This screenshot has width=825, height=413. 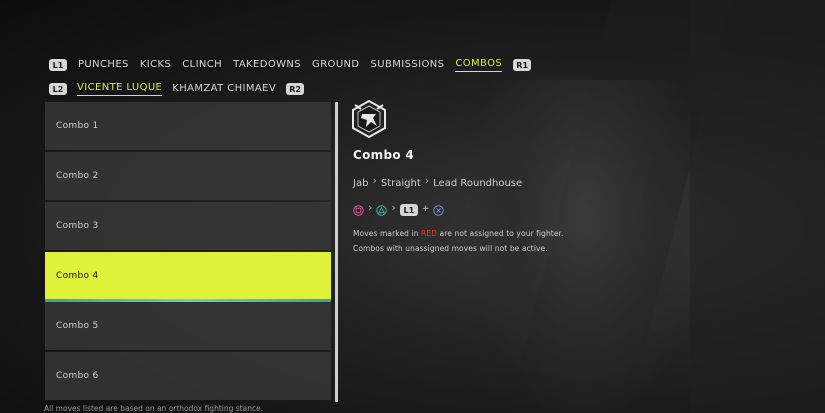 What do you see at coordinates (522, 65) in the screenshot?
I see `r1-button-icon: R1` at bounding box center [522, 65].